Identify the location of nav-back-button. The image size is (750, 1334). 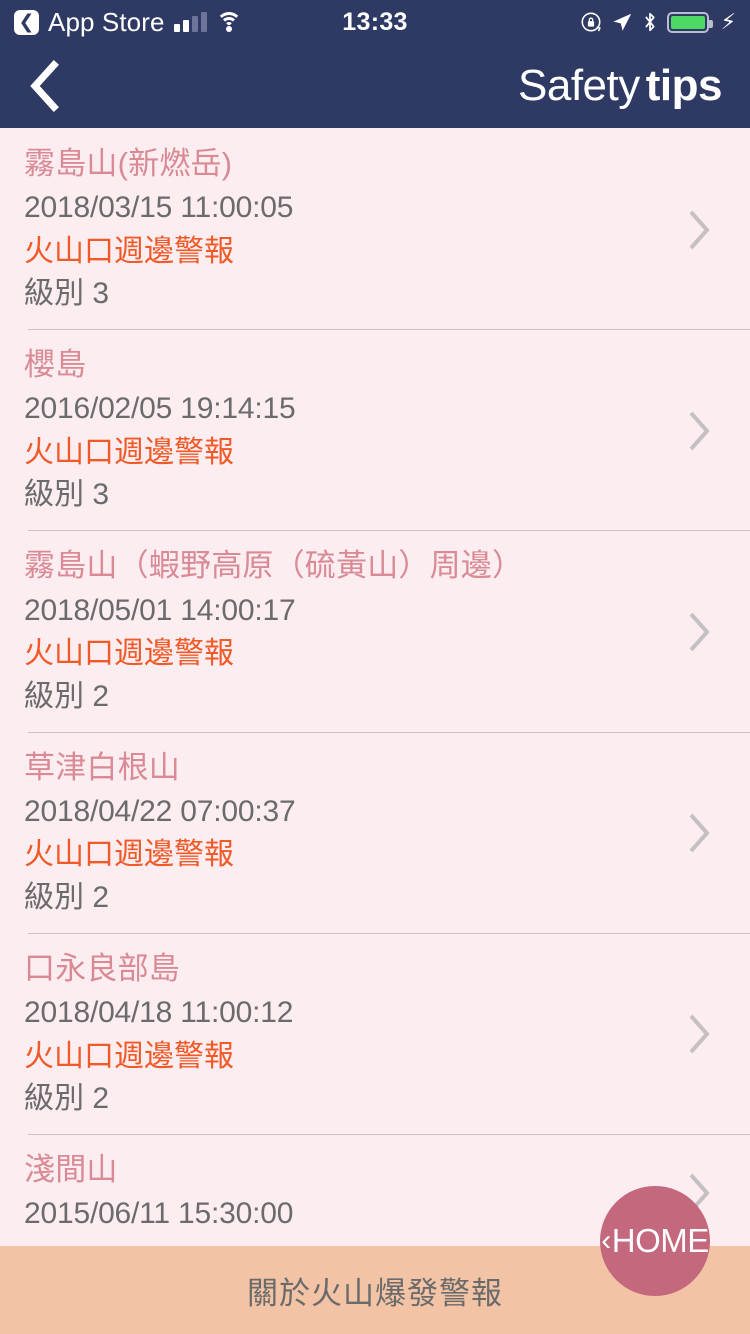
(50, 86).